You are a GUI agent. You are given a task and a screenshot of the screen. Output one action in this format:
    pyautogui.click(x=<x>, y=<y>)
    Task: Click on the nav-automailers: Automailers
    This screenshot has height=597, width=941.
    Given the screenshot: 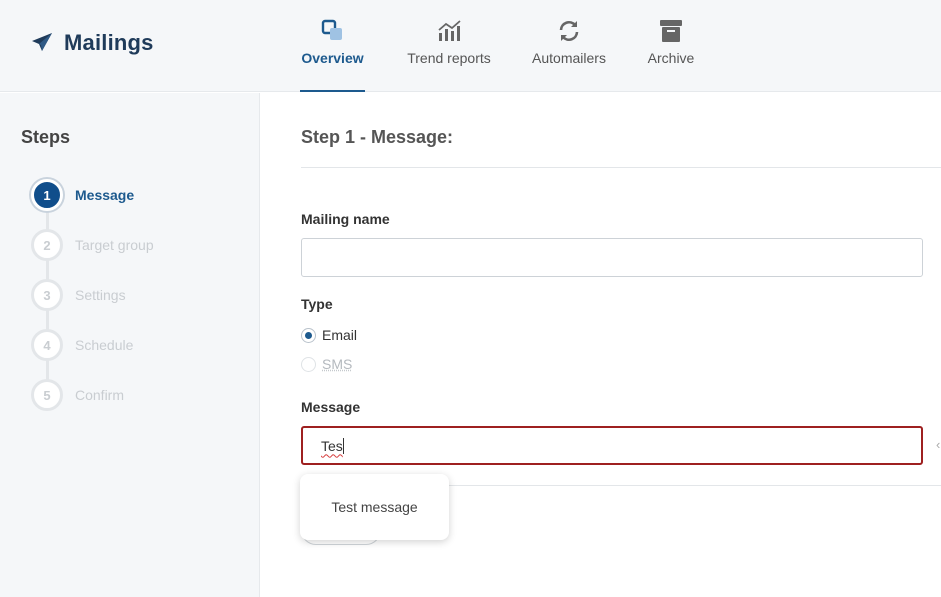 What is the action you would take?
    pyautogui.click(x=569, y=46)
    